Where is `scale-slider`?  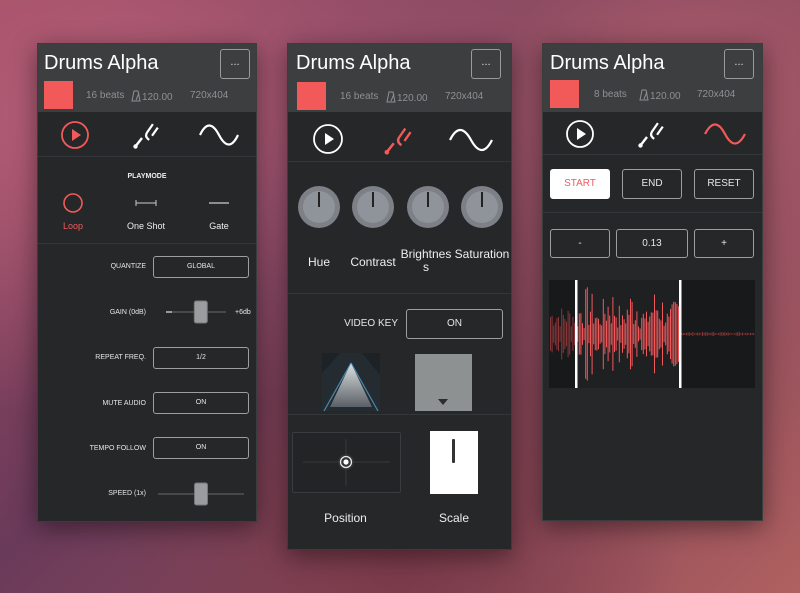 scale-slider is located at coordinates (454, 462).